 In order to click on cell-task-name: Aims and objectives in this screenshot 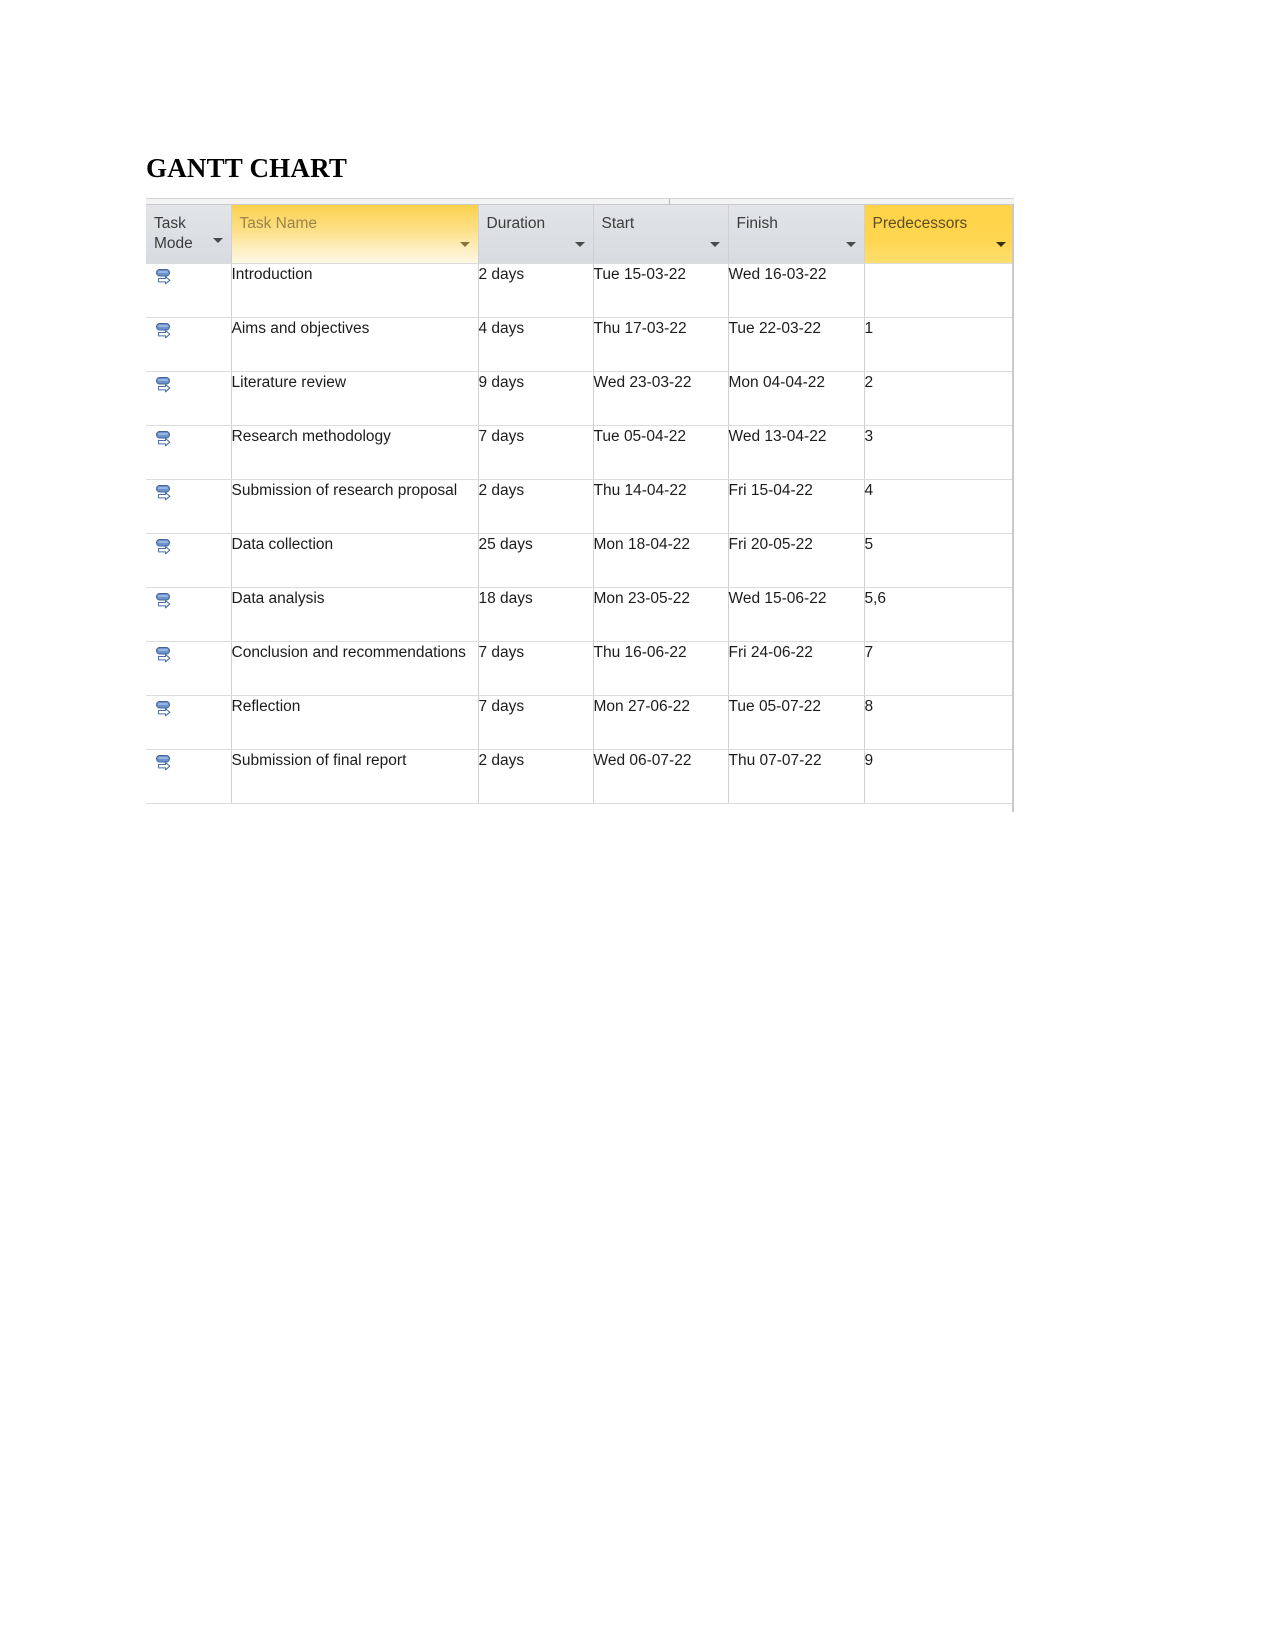, I will do `click(355, 344)`.